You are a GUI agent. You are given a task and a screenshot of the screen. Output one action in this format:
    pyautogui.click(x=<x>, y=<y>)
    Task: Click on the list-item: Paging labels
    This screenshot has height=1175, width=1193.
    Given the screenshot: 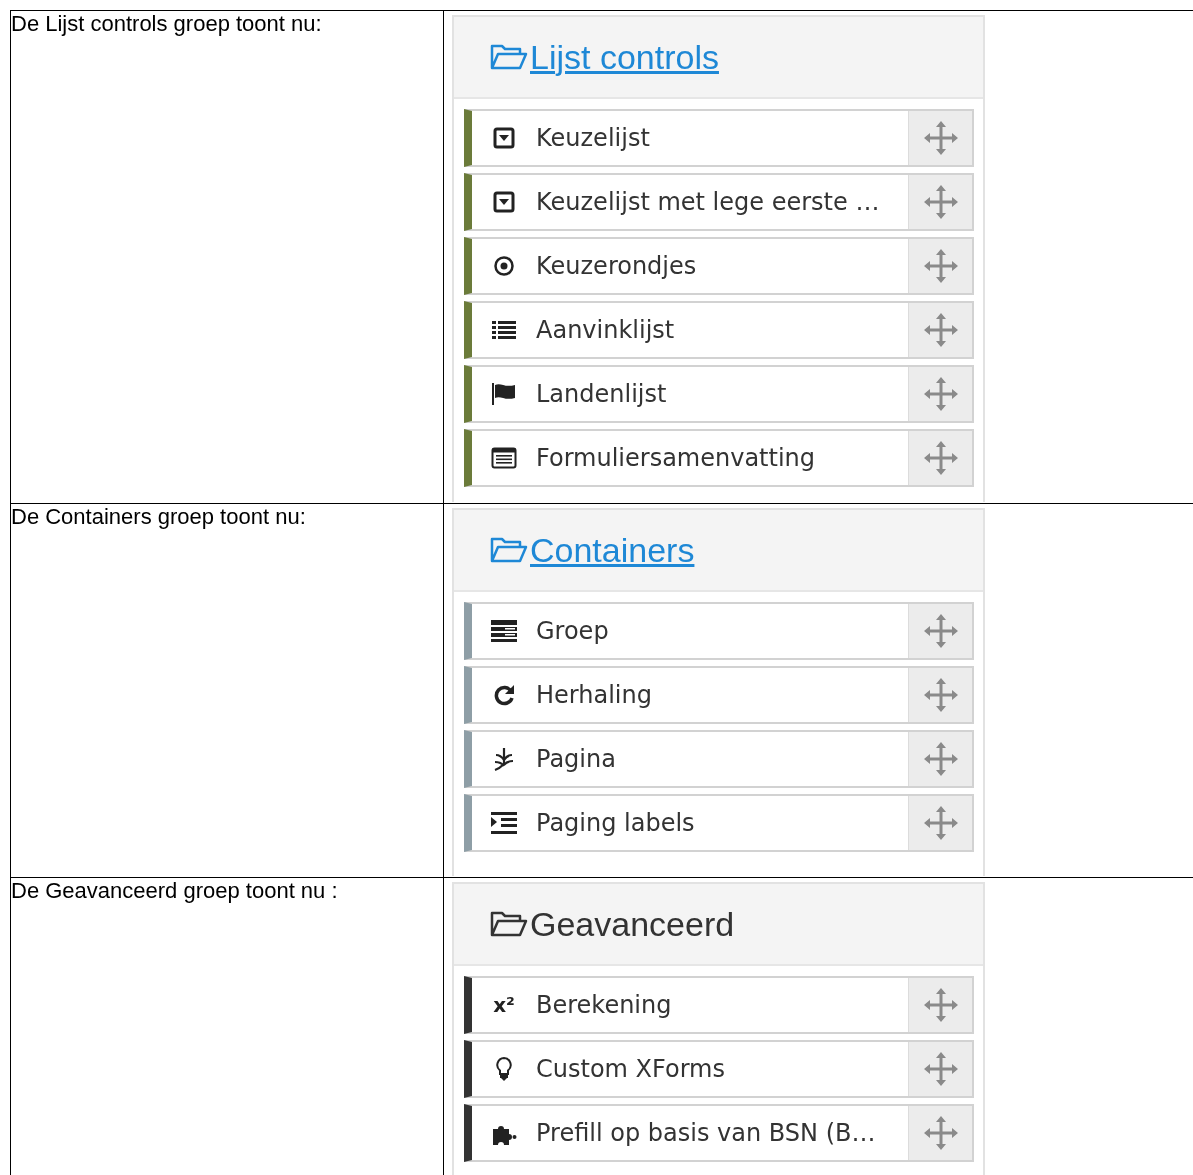 What is the action you would take?
    pyautogui.click(x=719, y=823)
    